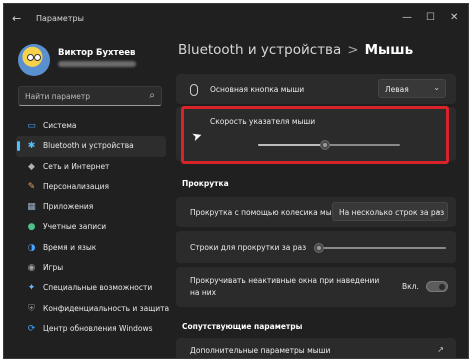 The image size is (474, 363). What do you see at coordinates (194, 90) in the screenshot?
I see `mouse-icon` at bounding box center [194, 90].